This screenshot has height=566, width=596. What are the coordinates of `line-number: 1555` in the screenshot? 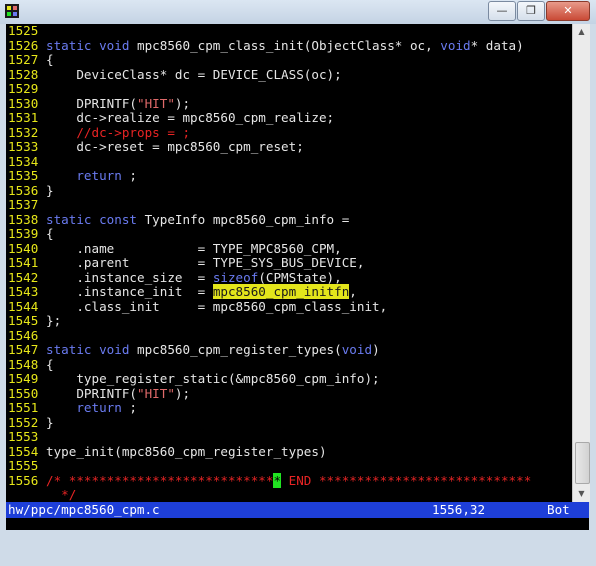 It's located at (23, 465).